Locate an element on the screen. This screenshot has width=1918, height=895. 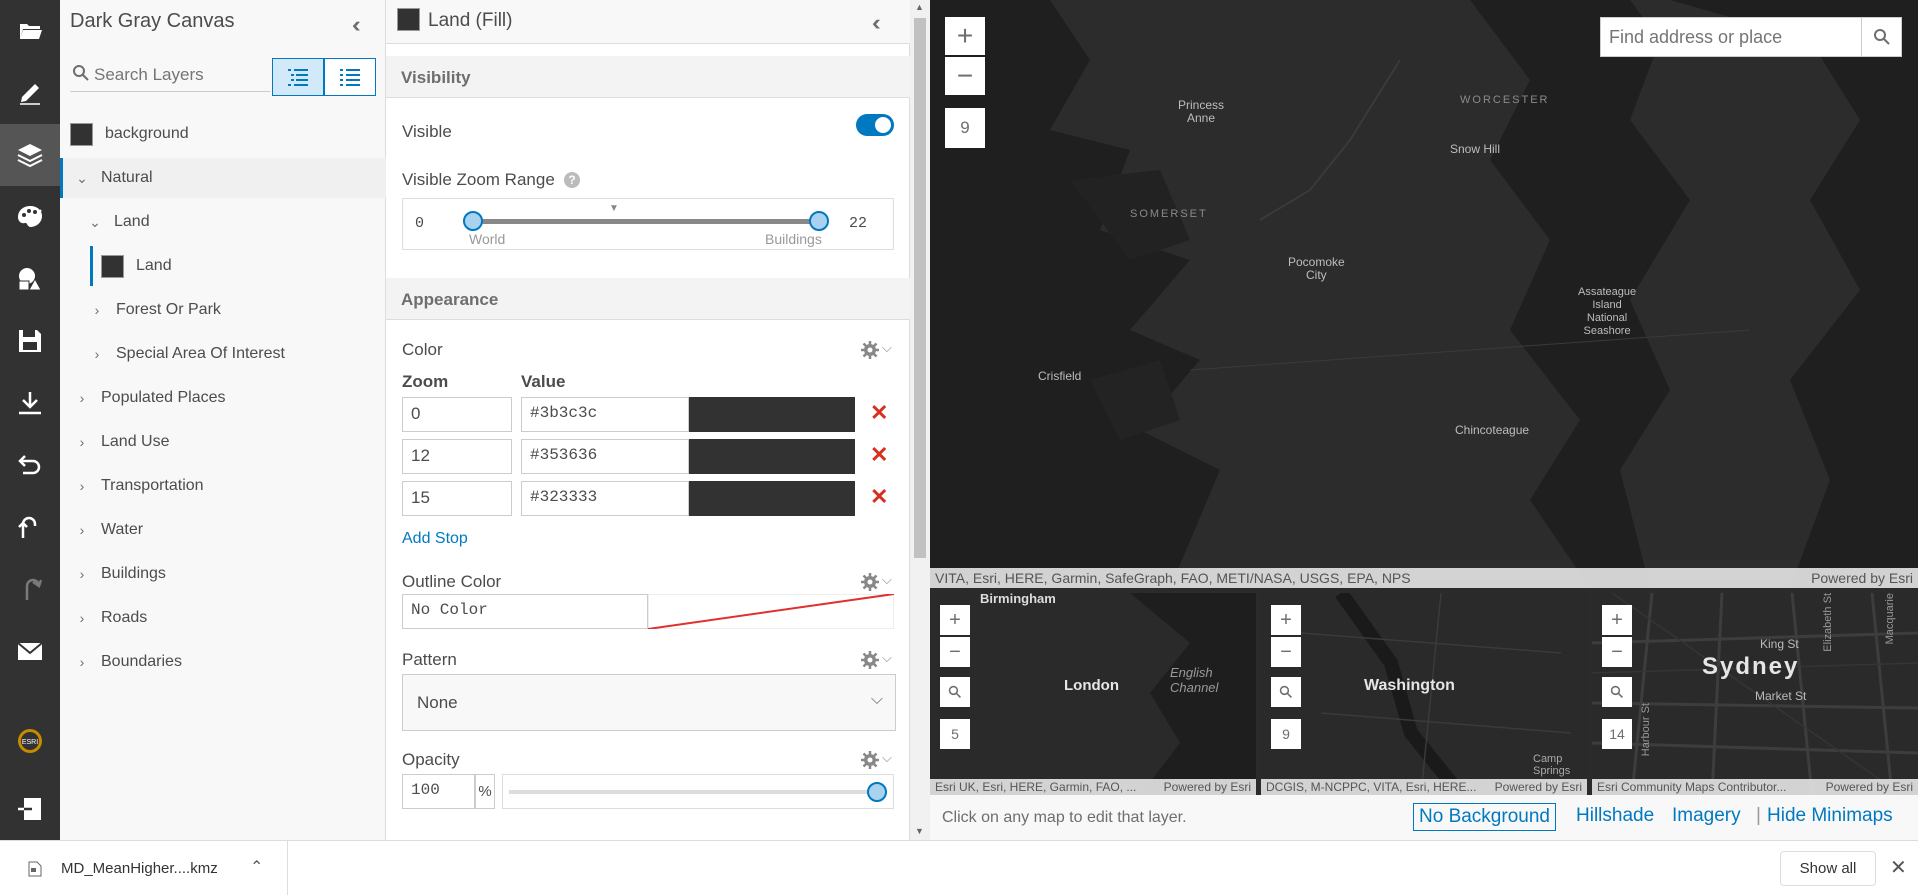
redo-button is located at coordinates (30, 589).